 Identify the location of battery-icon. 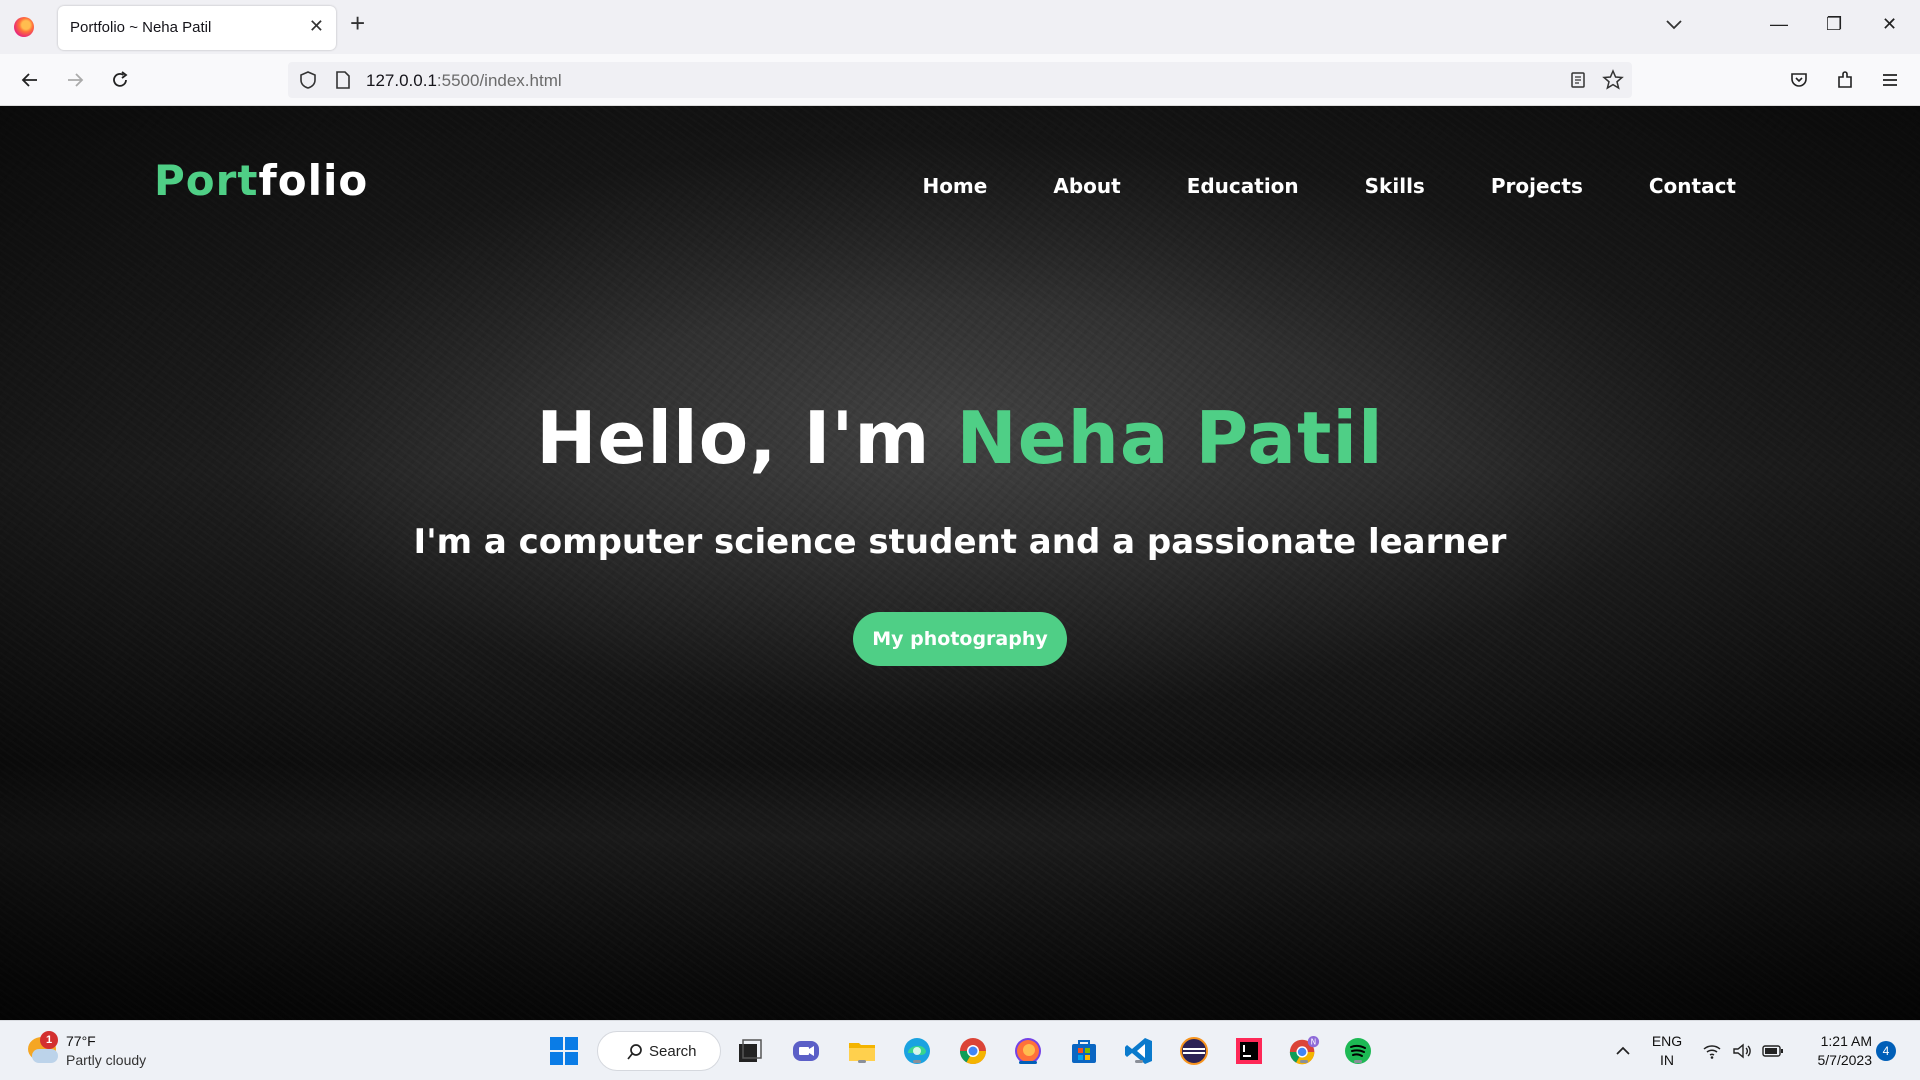
(1773, 1051).